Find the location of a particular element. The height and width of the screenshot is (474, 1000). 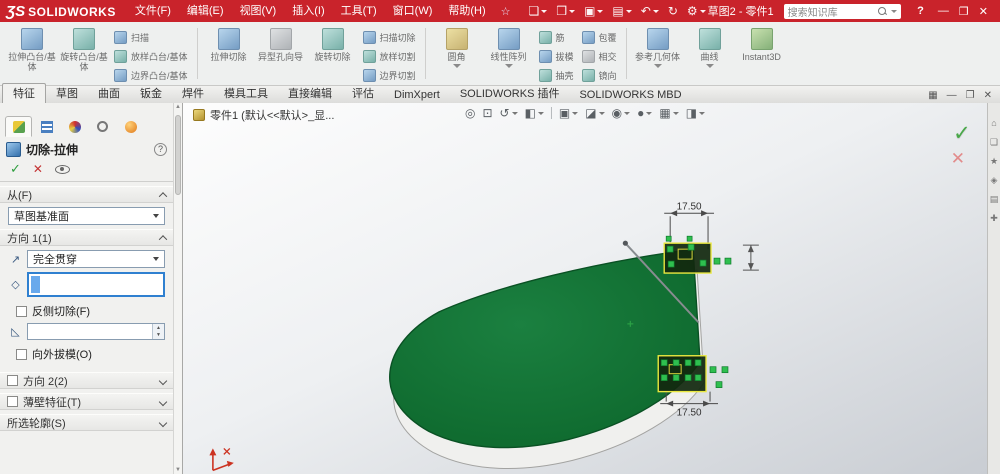

open-button: ❒ is located at coordinates (566, 11).